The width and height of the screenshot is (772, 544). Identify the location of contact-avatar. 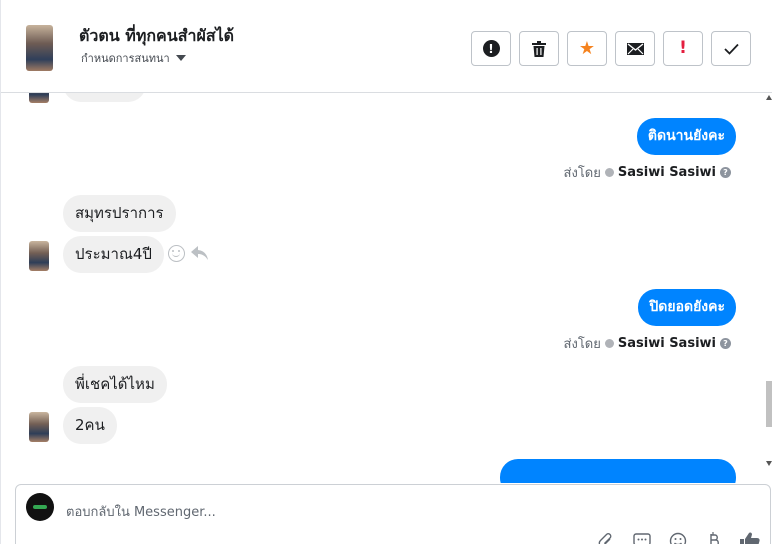
(39, 48).